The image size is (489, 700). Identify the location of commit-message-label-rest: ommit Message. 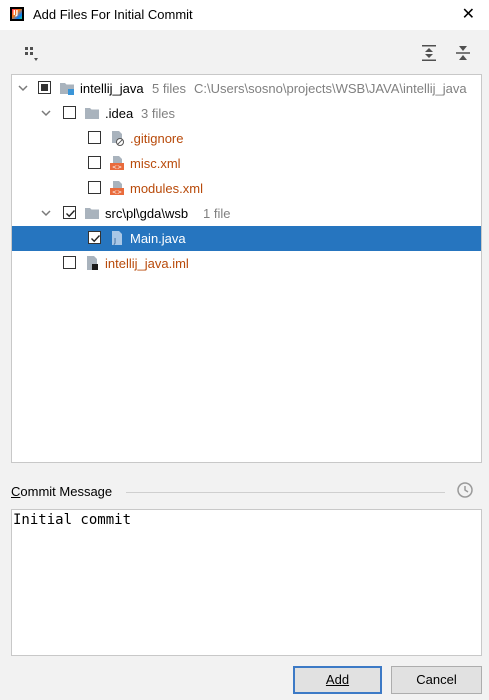
(66, 491).